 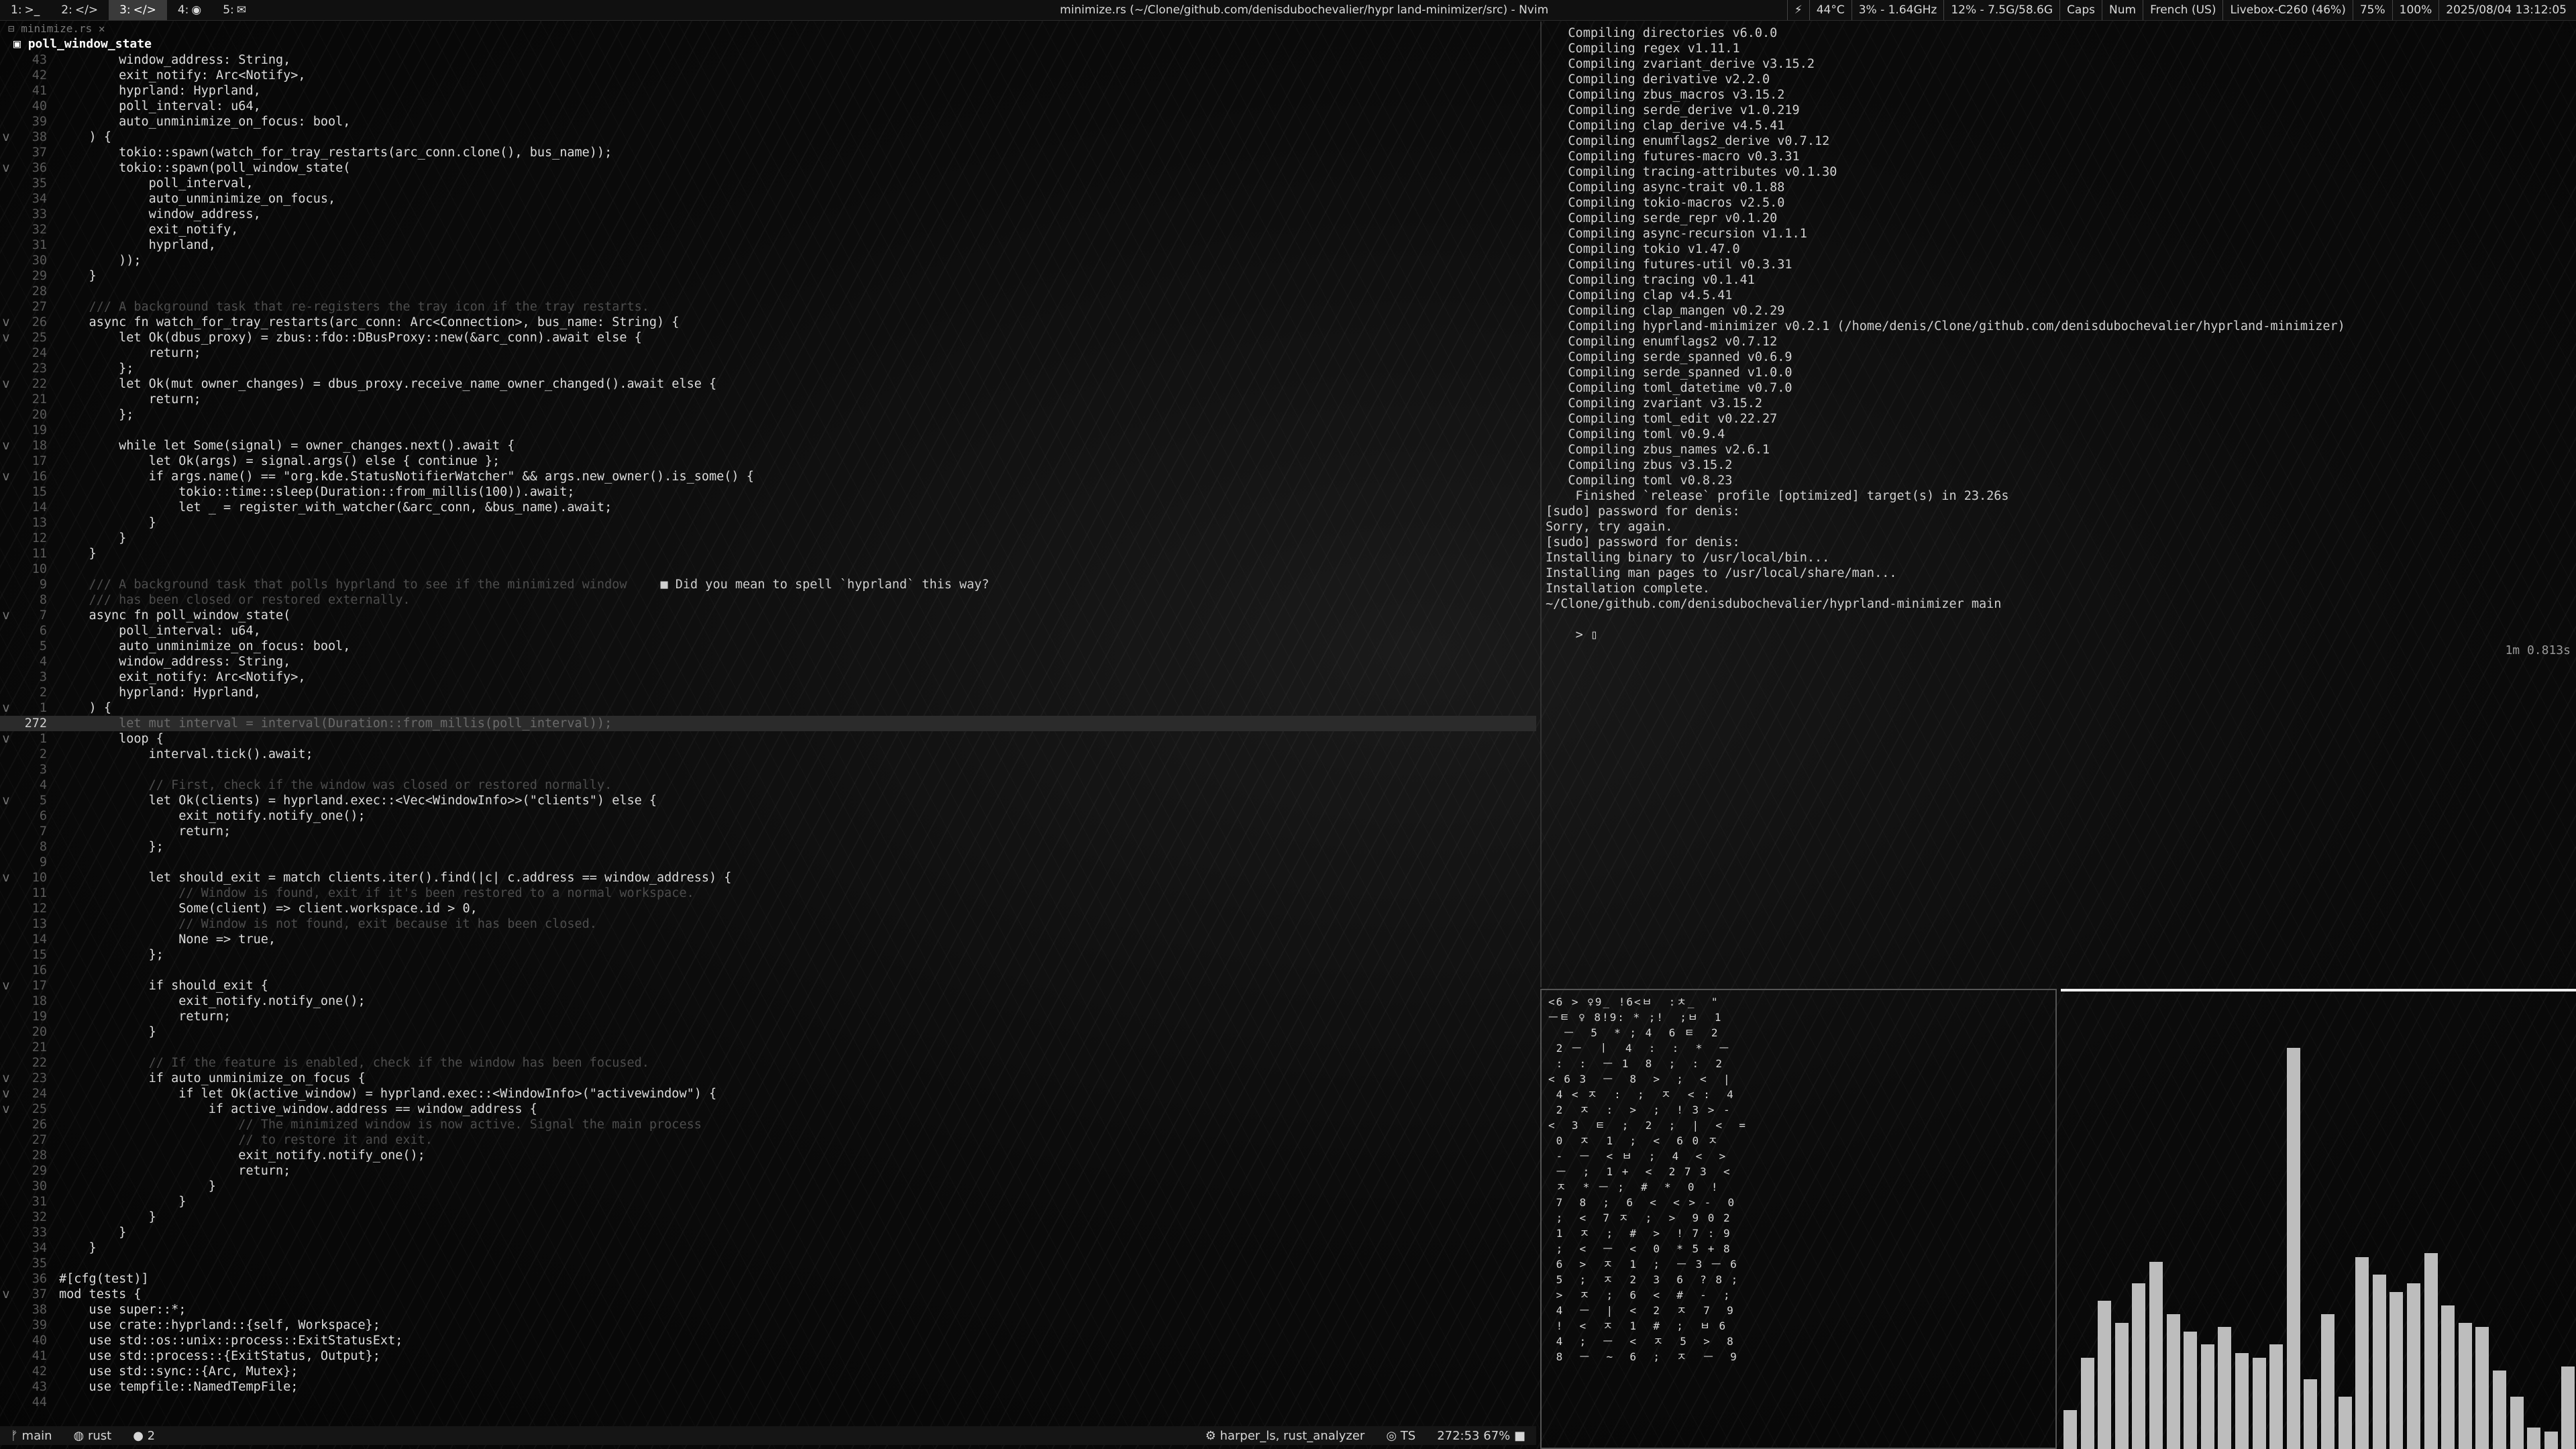 What do you see at coordinates (768, 121) in the screenshot?
I see `code-line: 39 auto_unminimize_on_focus: bool,` at bounding box center [768, 121].